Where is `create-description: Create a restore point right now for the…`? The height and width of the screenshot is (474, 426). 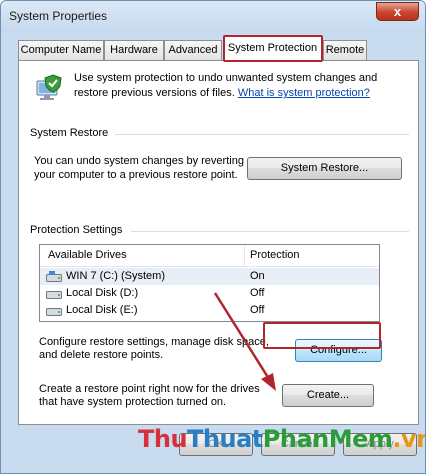
create-description: Create a restore point right now for the… is located at coordinates (149, 395).